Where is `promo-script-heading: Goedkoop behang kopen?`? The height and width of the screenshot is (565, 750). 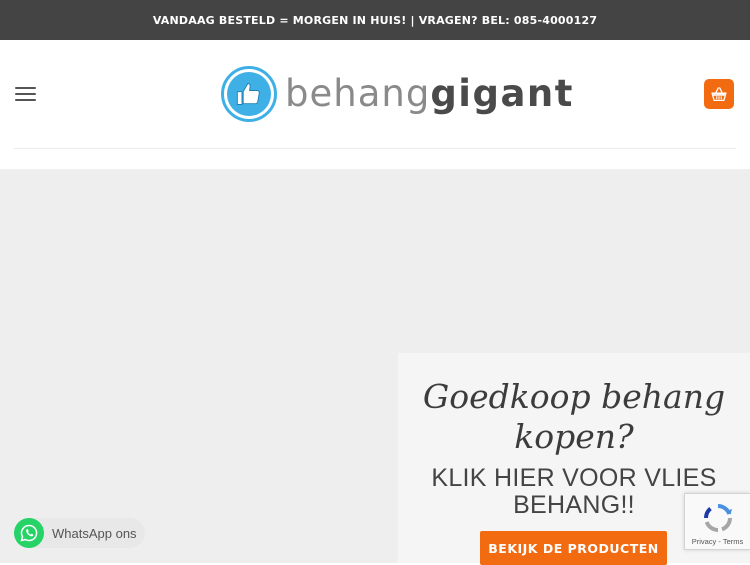
promo-script-heading: Goedkoop behang kopen? is located at coordinates (574, 417).